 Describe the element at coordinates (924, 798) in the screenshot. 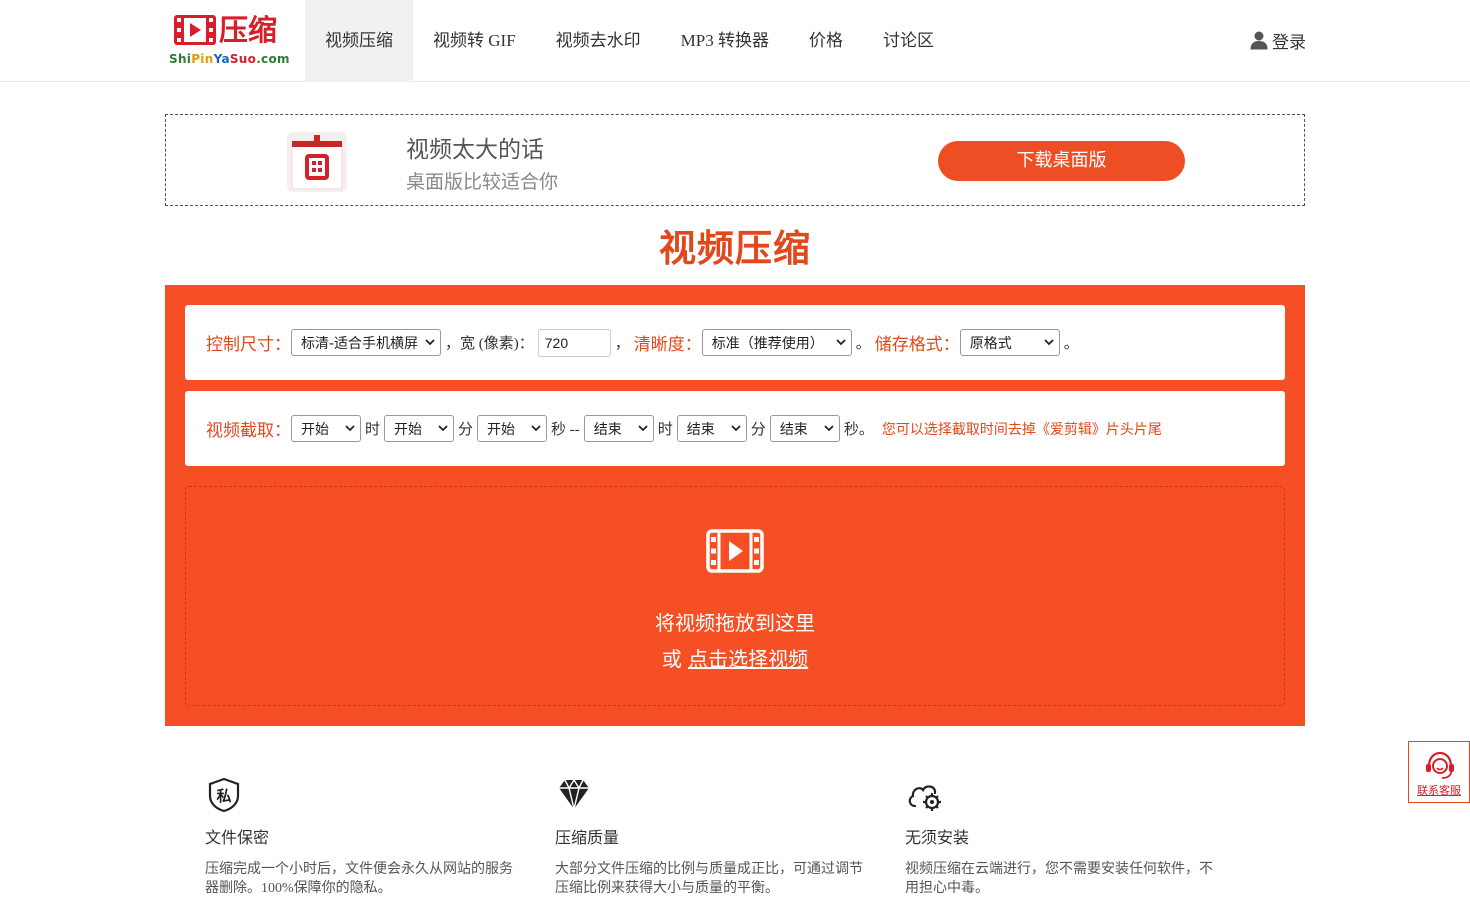

I see `cloud-gear-icon` at that location.